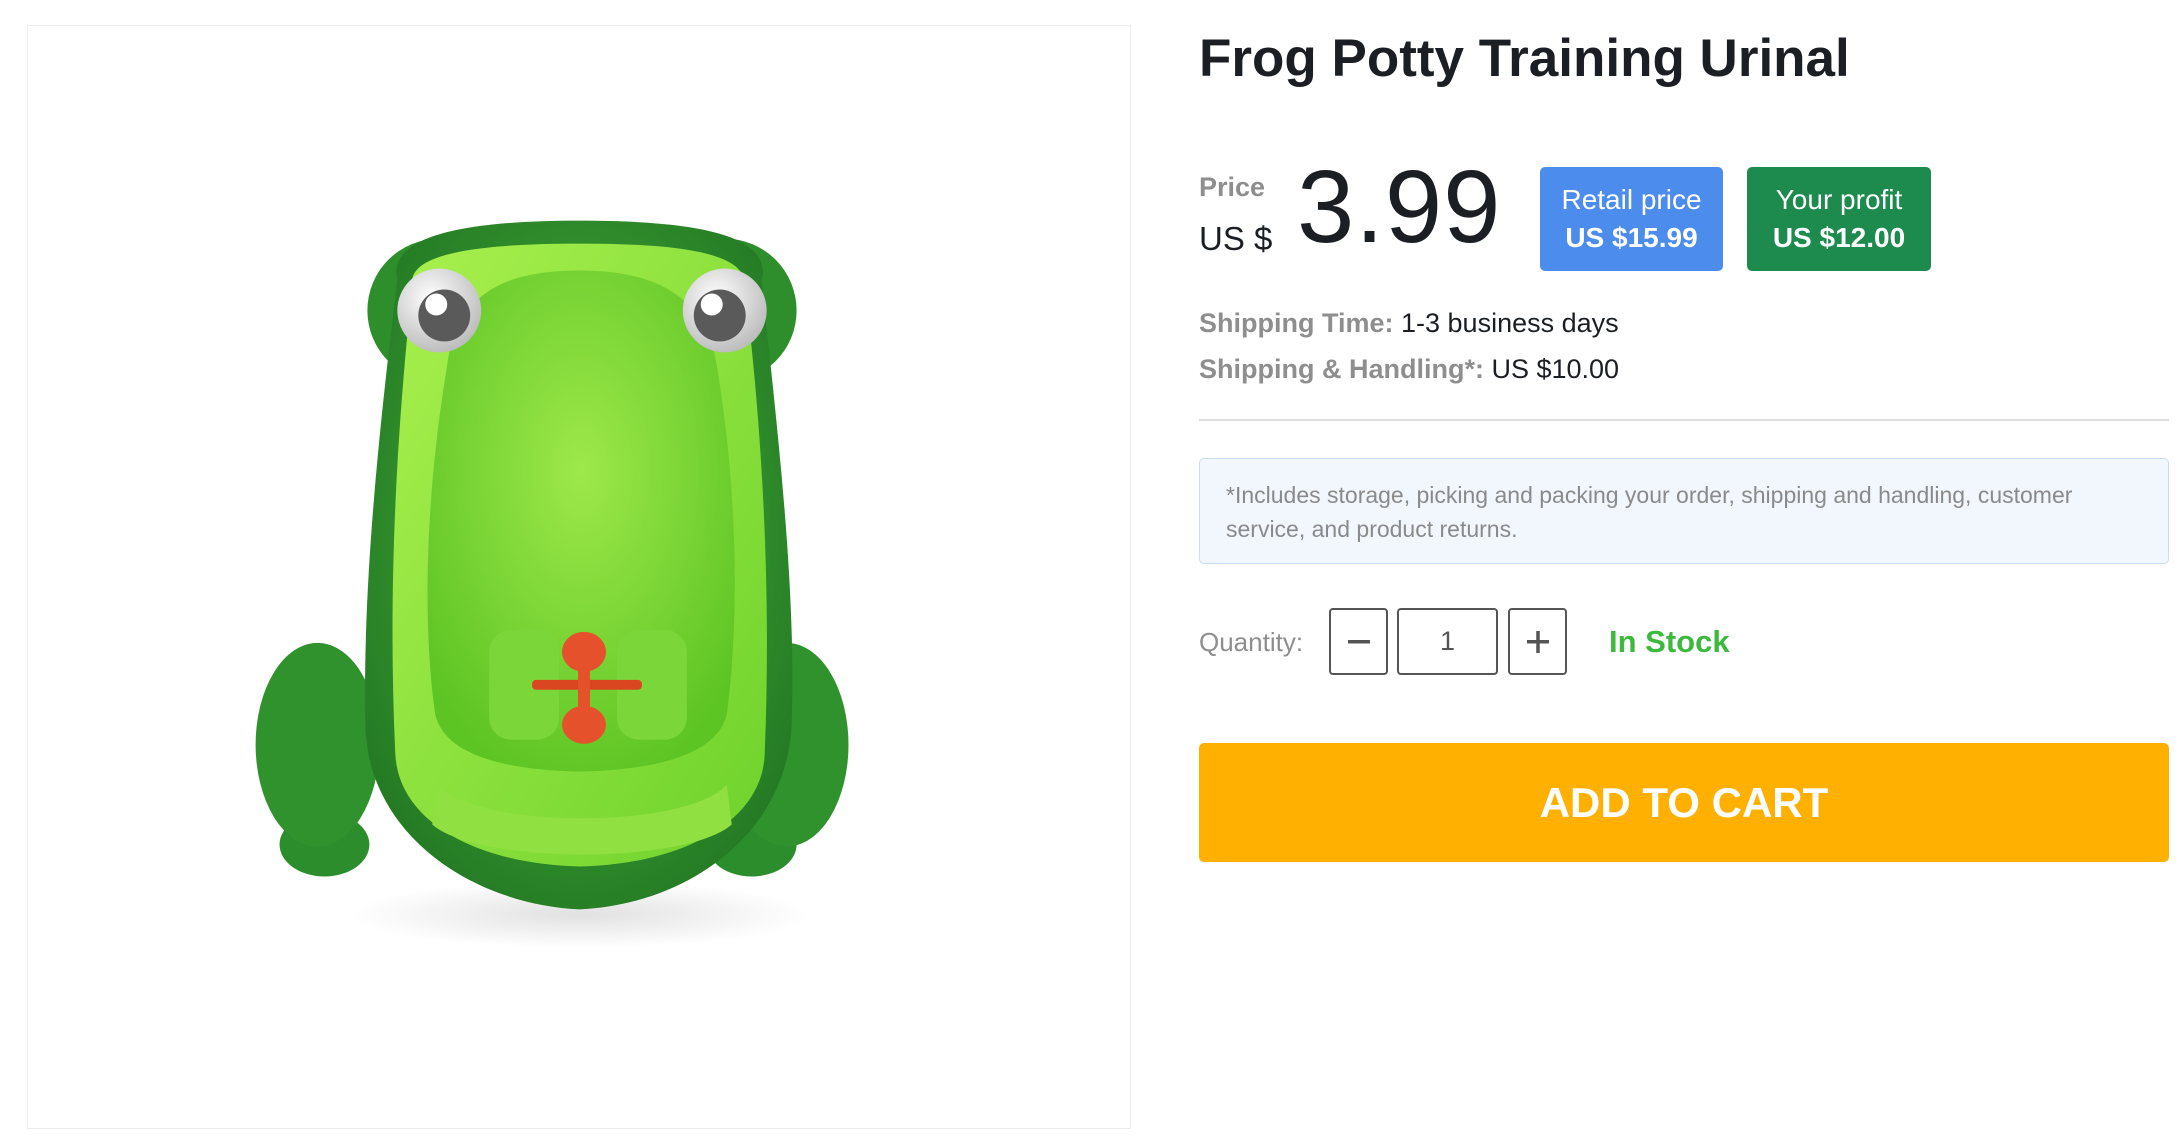  Describe the element at coordinates (1296, 323) in the screenshot. I see `shipping-time-label: Shipping Time:` at that location.